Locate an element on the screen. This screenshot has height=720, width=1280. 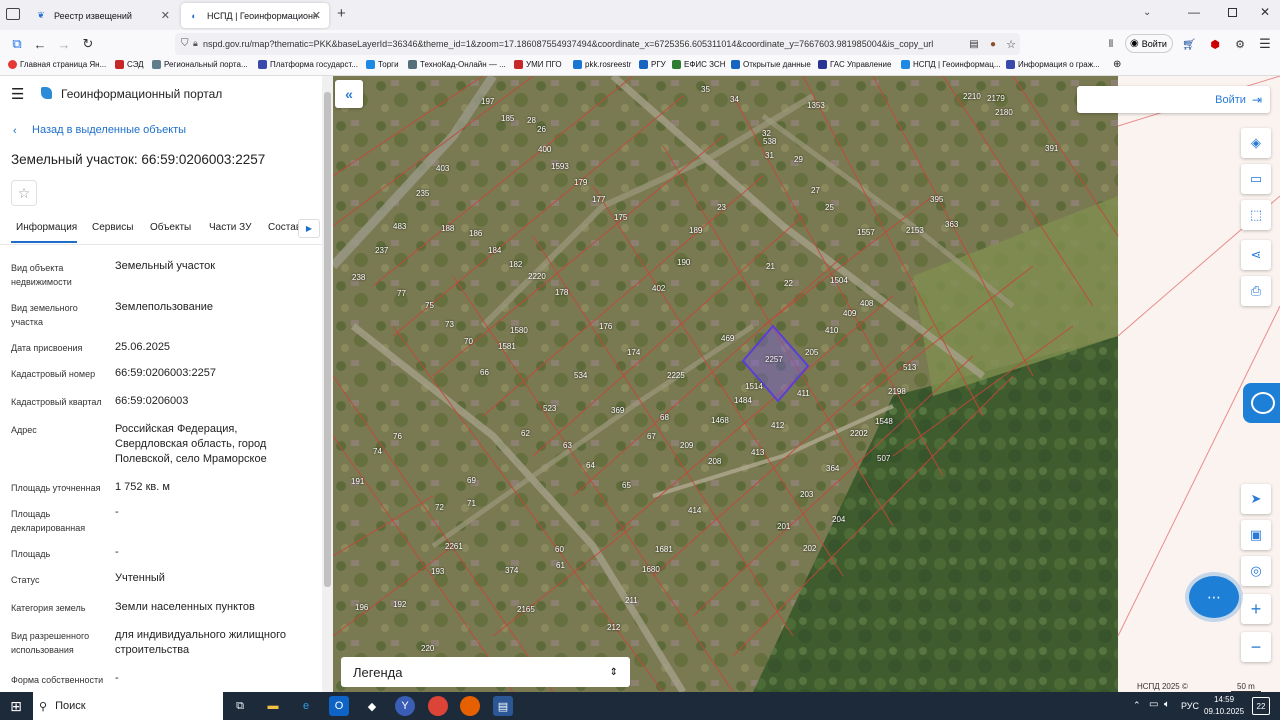
app-icon: ◆ is located at coordinates (372, 706).